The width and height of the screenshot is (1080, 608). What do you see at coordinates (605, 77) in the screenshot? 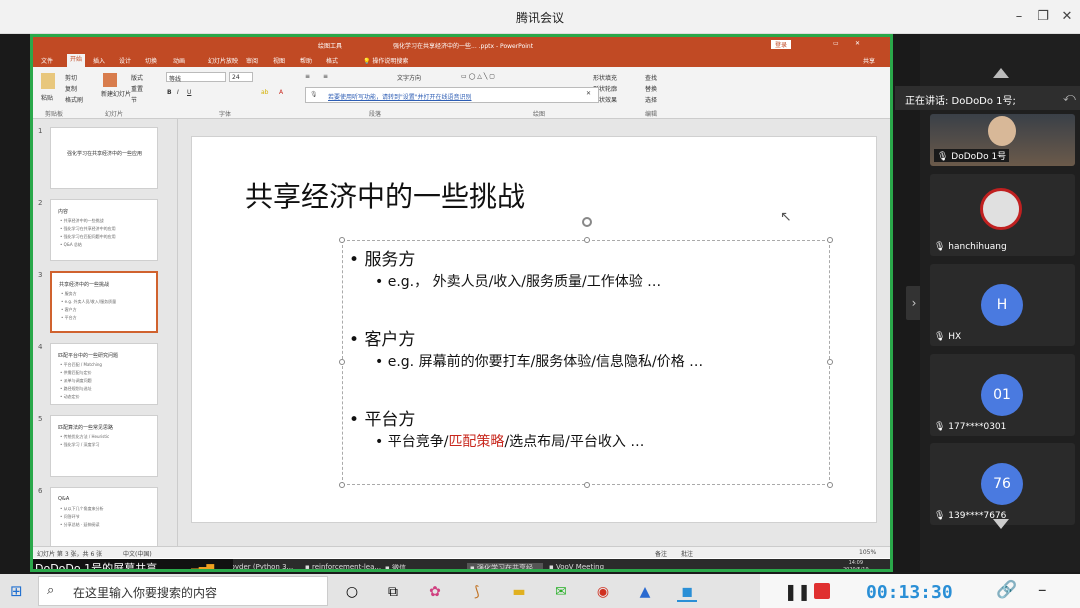
I see `shape-fill-button: 形状填充` at bounding box center [605, 77].